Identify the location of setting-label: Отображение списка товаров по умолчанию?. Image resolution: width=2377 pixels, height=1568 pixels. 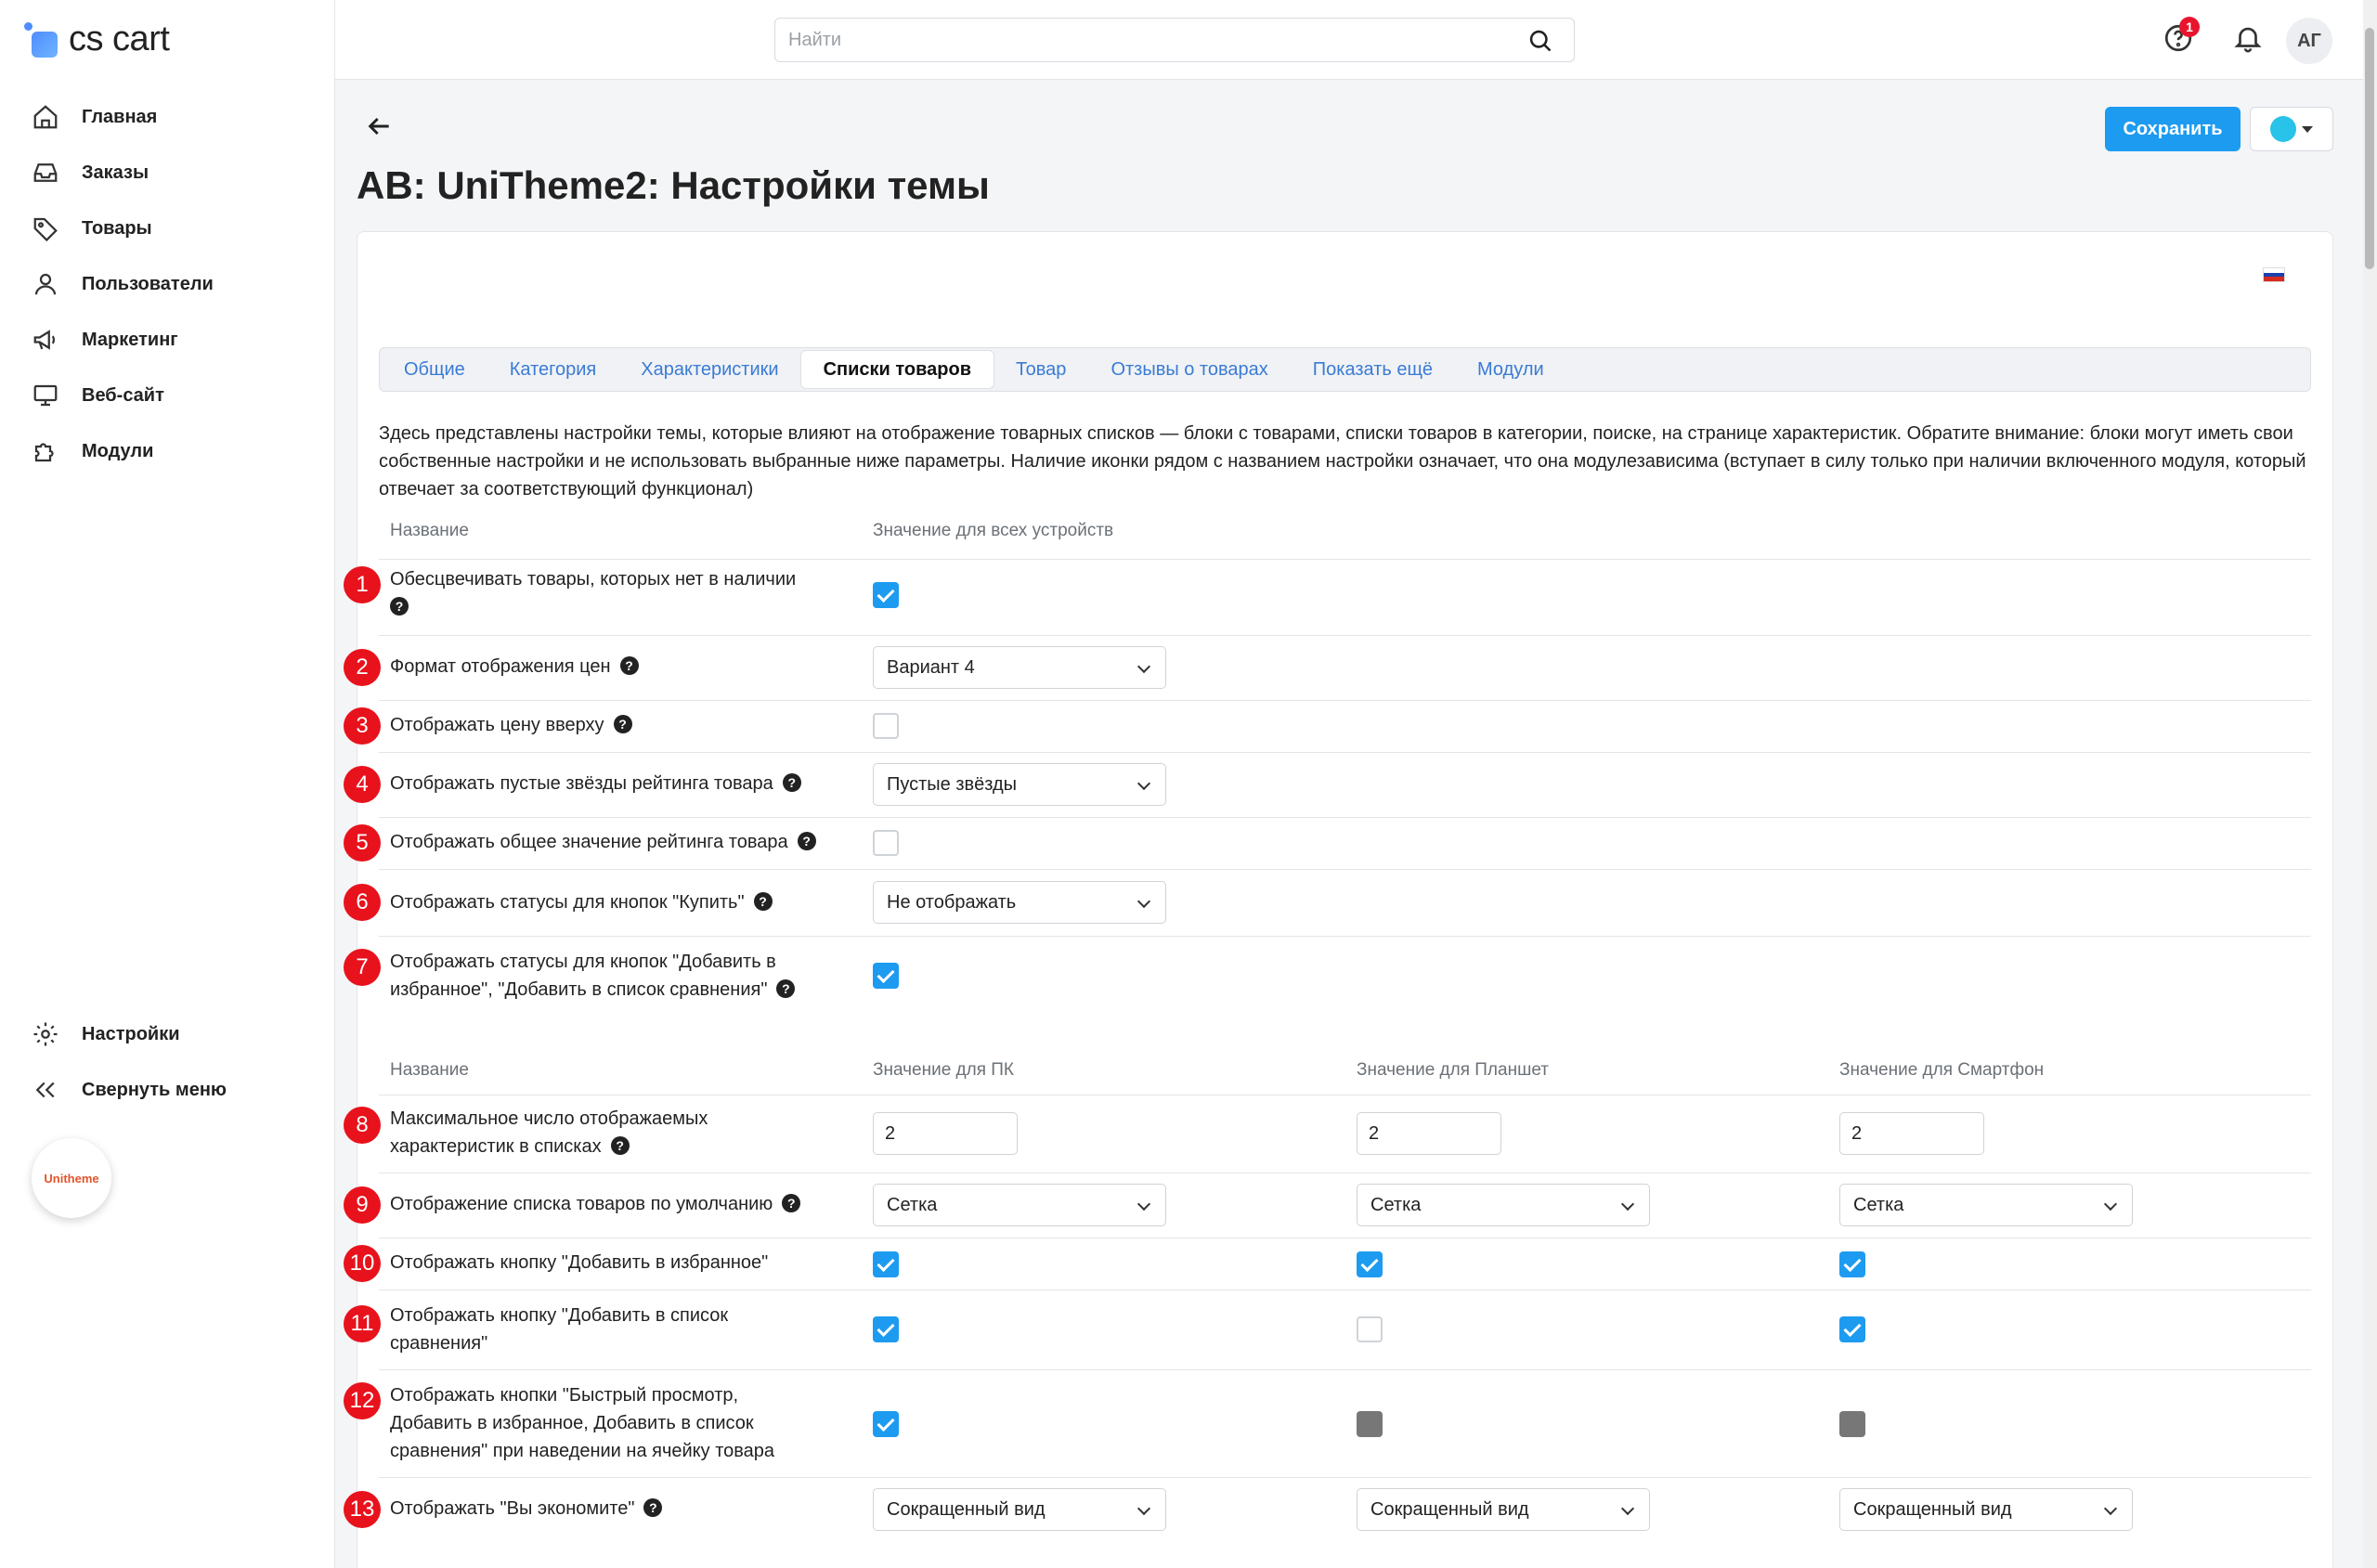
(631, 1204).